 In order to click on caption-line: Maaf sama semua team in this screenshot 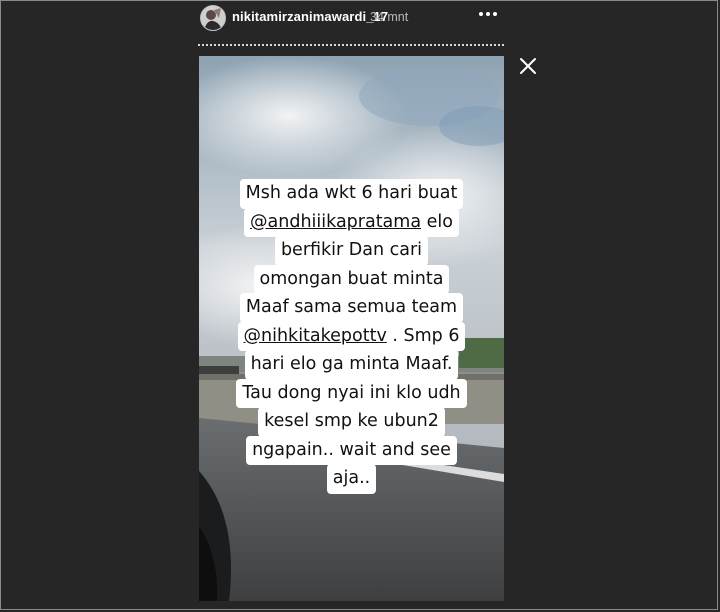, I will do `click(351, 308)`.